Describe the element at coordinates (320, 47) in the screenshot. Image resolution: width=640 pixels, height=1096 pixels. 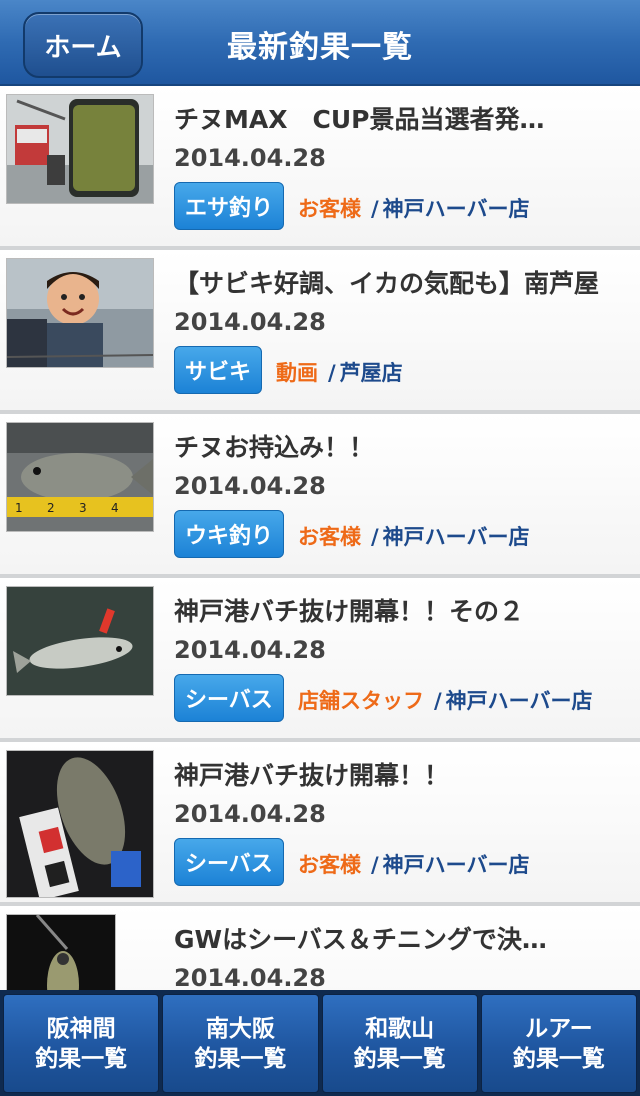
I see `page-title: 最新釣果一覧` at that location.